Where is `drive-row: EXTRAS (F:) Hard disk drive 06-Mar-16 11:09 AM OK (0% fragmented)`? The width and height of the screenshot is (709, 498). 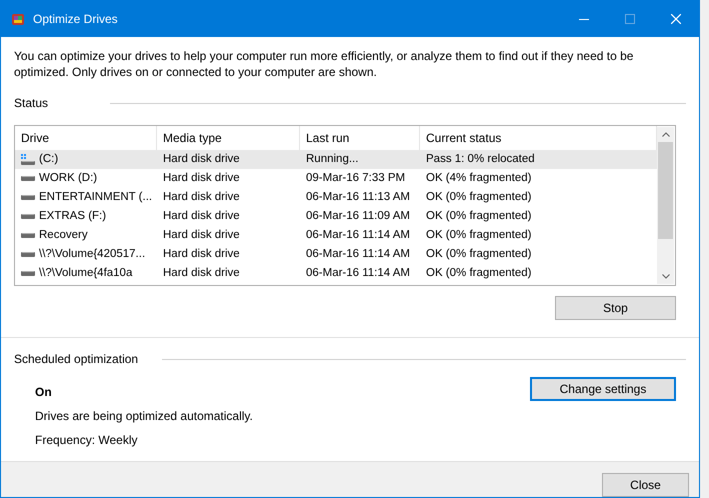 drive-row: EXTRAS (F:) Hard disk drive 06-Mar-16 11:09 AM OK (0% fragmented) is located at coordinates (336, 216).